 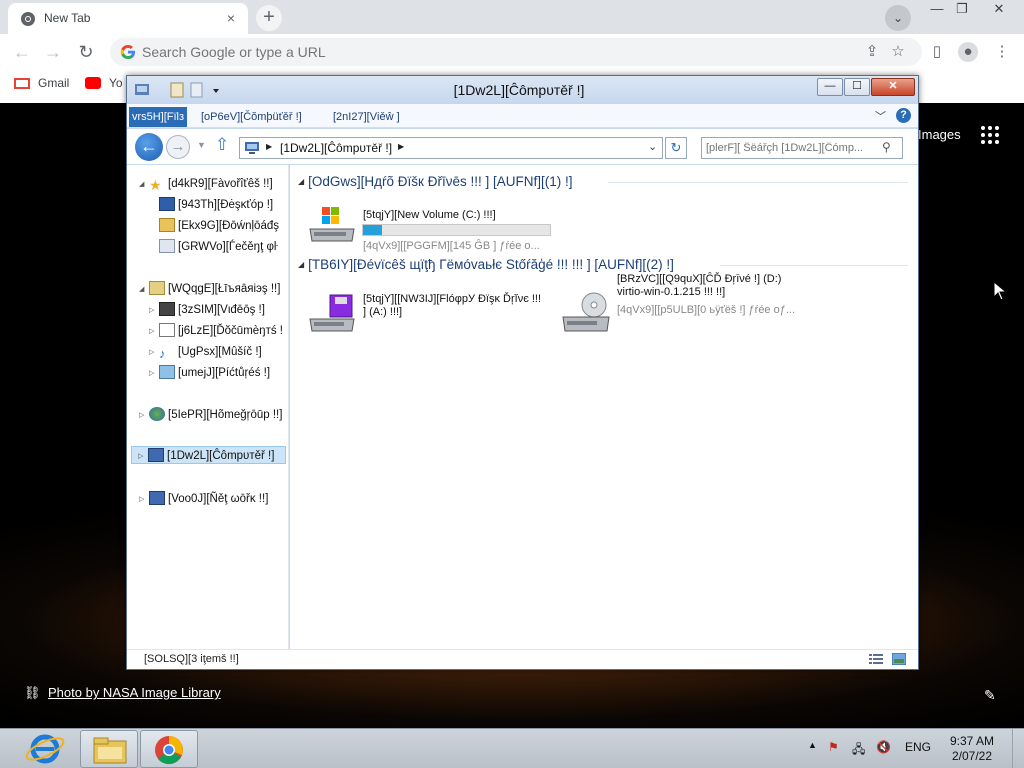 What do you see at coordinates (833, 747) in the screenshot?
I see `action-center-flag-icon: ⚑` at bounding box center [833, 747].